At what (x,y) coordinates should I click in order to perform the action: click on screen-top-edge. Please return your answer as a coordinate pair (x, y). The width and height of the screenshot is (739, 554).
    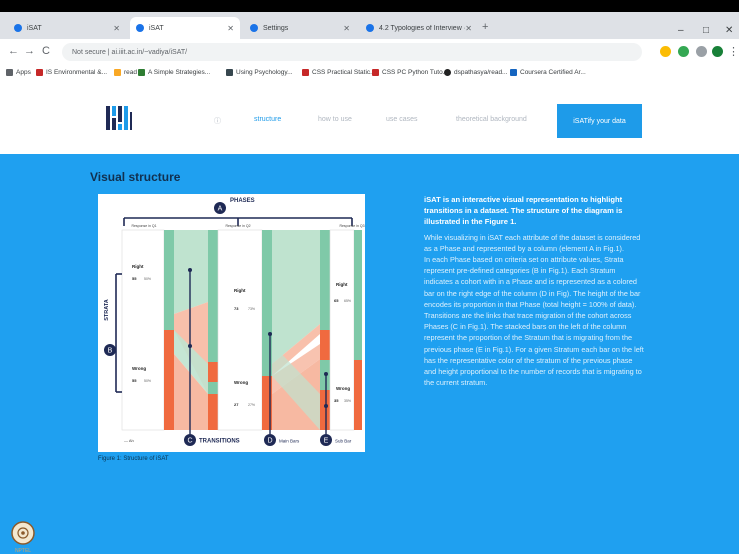
    Looking at the image, I should click on (369, 6).